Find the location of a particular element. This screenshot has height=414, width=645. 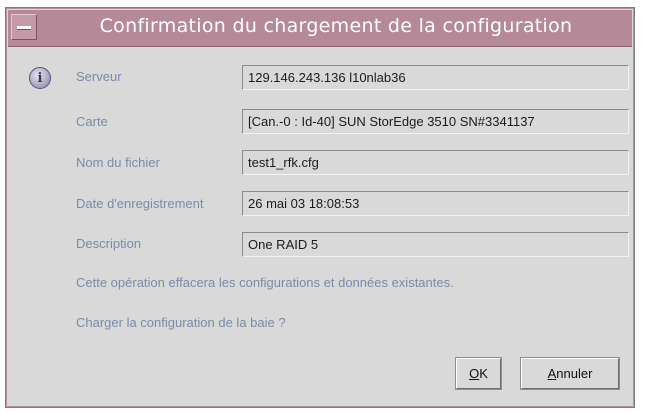

date-enregistrement-field: 26 mai 03 18:08:53 is located at coordinates (435, 203).